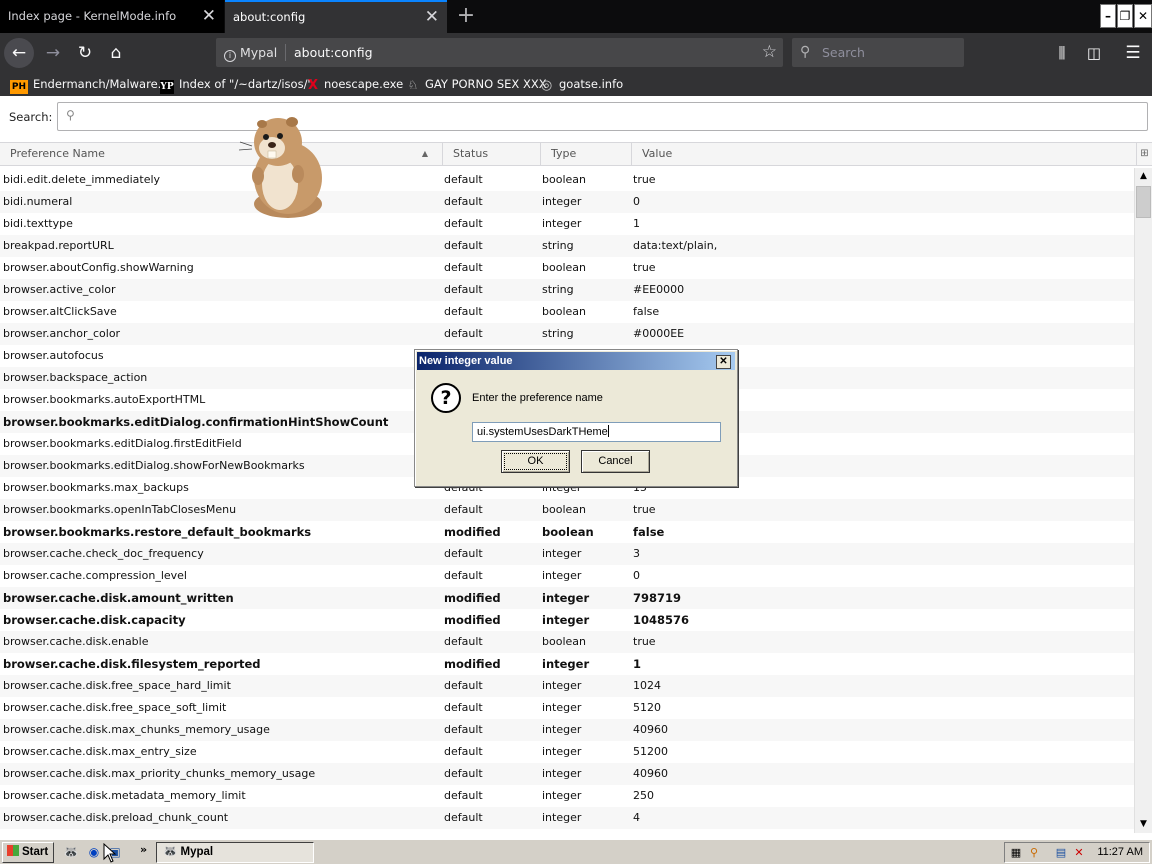 The height and width of the screenshot is (864, 1152). I want to click on preference-name-input: ui.systemUsesDarkTHeme, so click(596, 432).